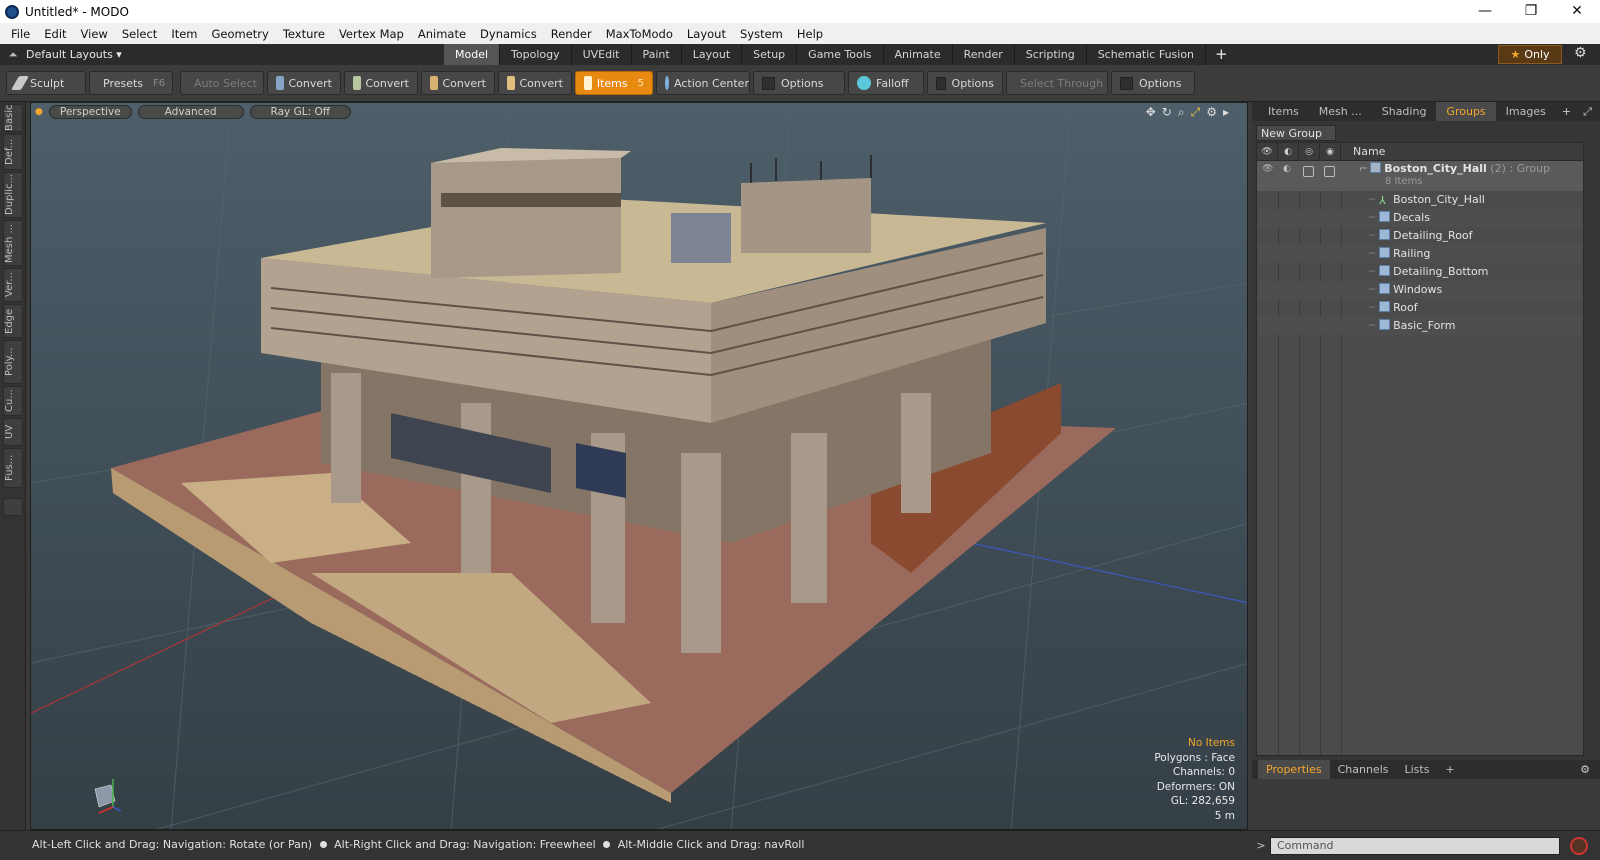  Describe the element at coordinates (1417, 769) in the screenshot. I see `tab-lists: Lists` at that location.